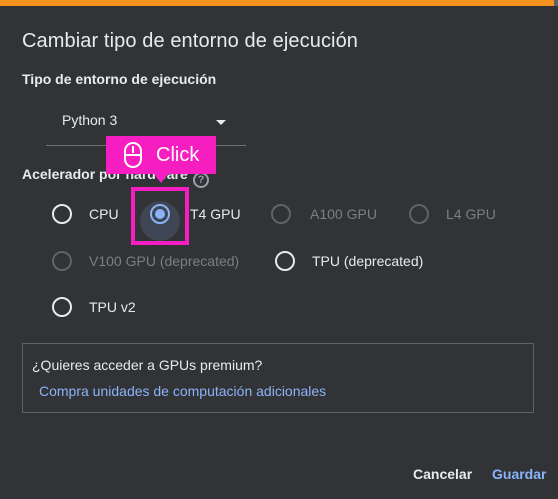  Describe the element at coordinates (161, 178) in the screenshot. I see `callout-pointer` at that location.